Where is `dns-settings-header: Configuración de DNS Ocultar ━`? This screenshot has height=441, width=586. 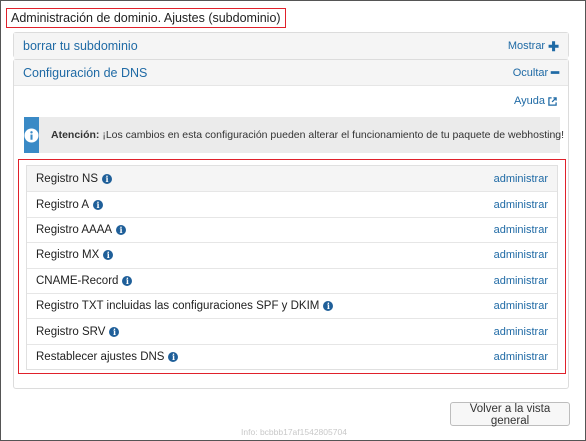
dns-settings-header: Configuración de DNS Ocultar ━ is located at coordinates (291, 73).